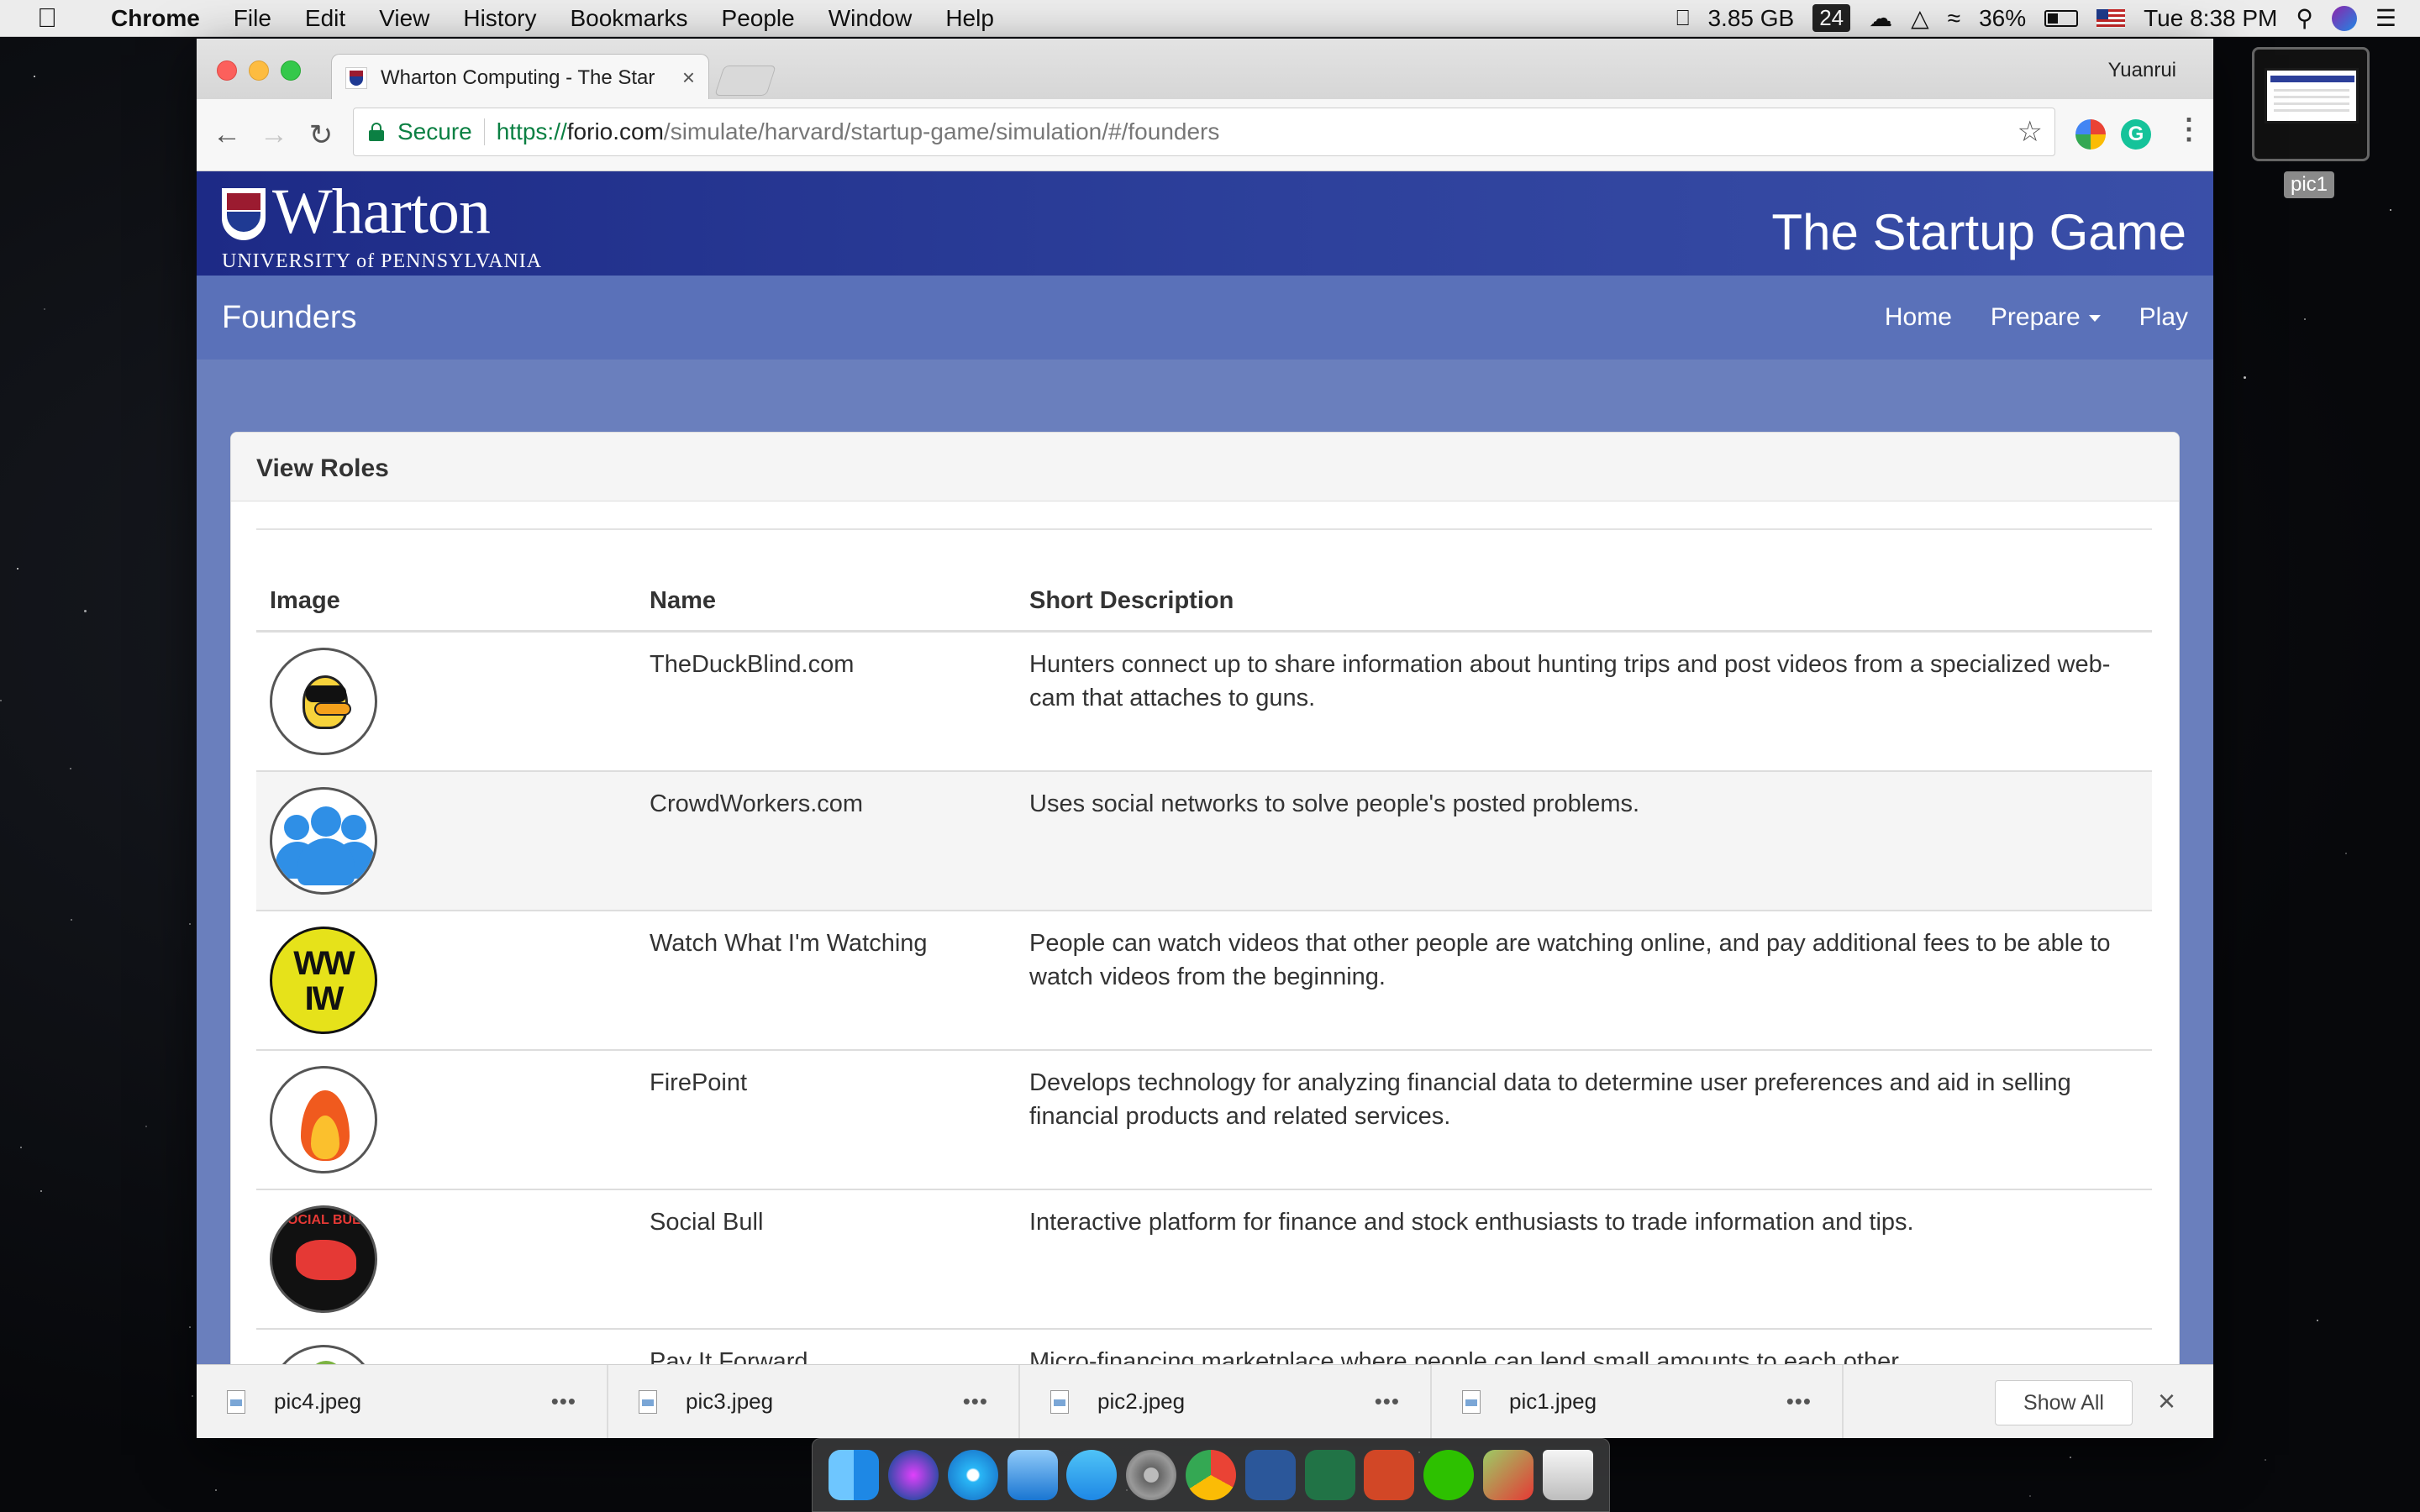  I want to click on url-host: forio.com, so click(615, 131).